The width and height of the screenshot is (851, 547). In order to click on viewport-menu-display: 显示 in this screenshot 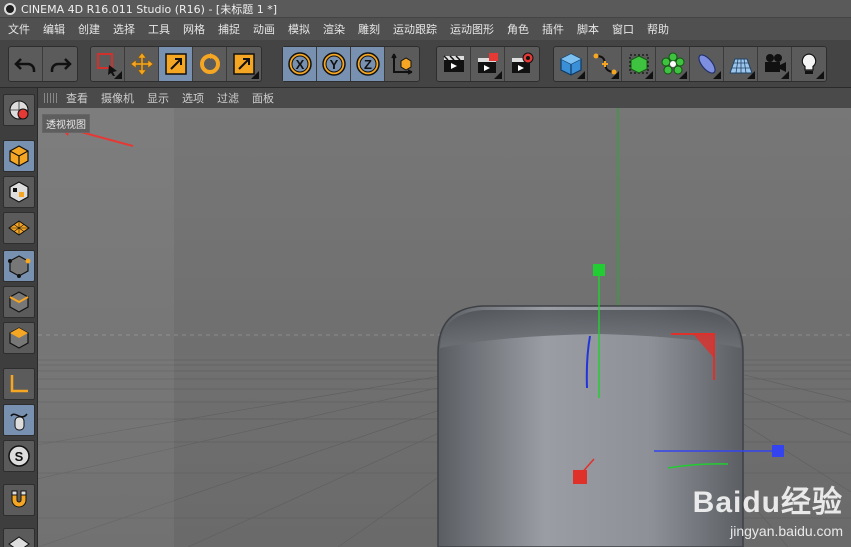, I will do `click(158, 98)`.